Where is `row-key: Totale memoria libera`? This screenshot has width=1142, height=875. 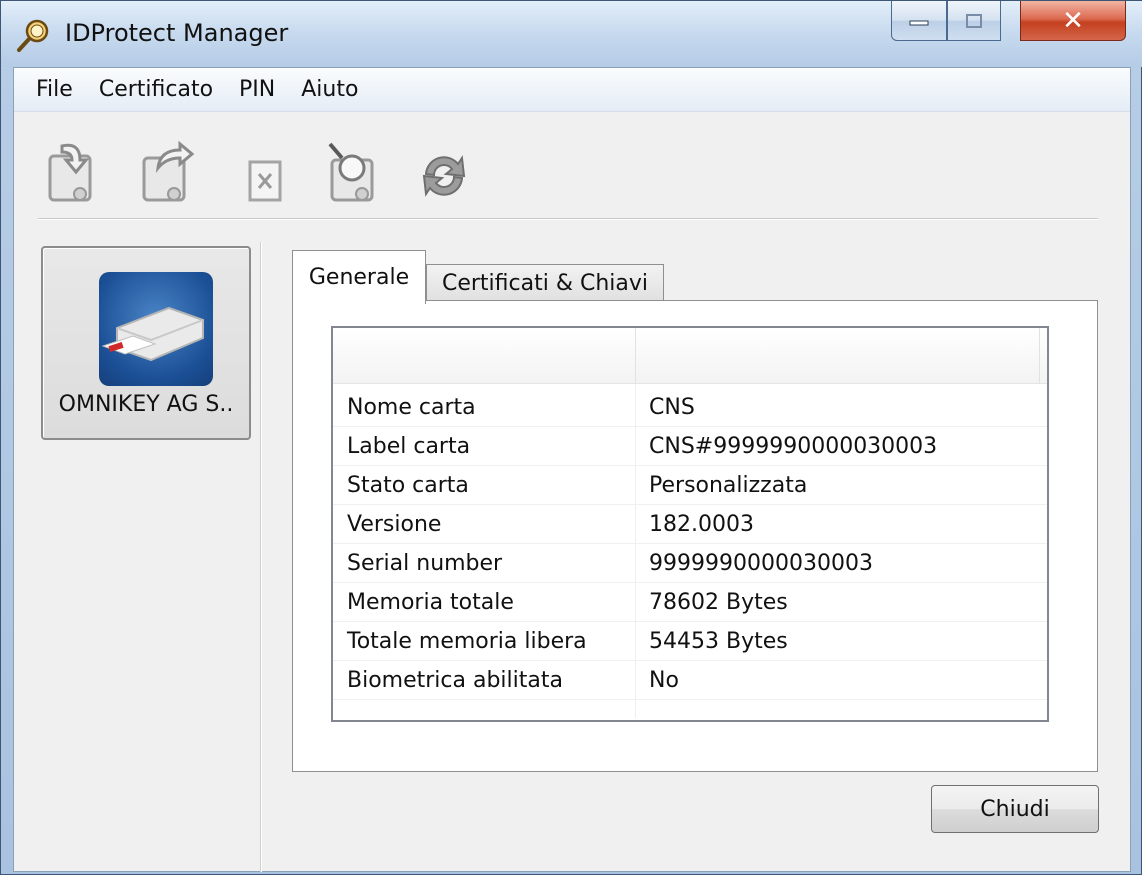
row-key: Totale memoria libera is located at coordinates (467, 641).